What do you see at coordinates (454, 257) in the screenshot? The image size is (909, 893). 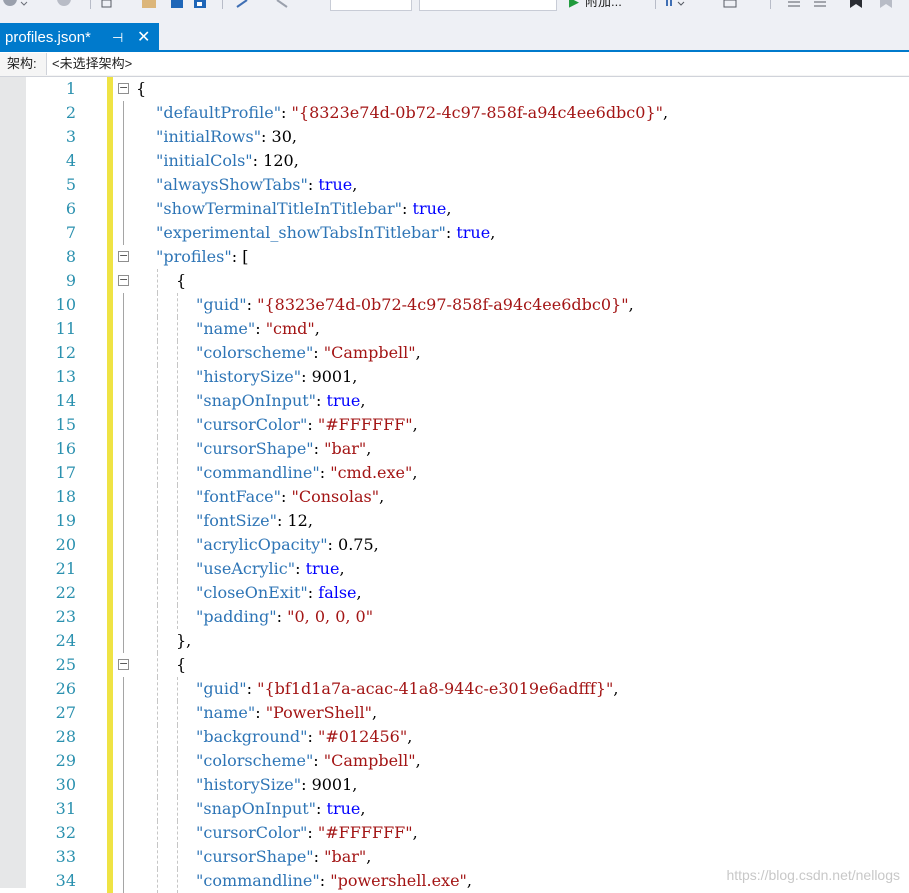 I see `code-line: 8 − "profiles": [` at bounding box center [454, 257].